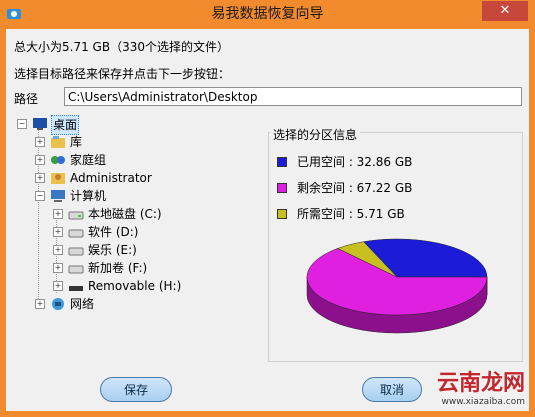  What do you see at coordinates (26, 99) in the screenshot?
I see `path-label: 路径` at bounding box center [26, 99].